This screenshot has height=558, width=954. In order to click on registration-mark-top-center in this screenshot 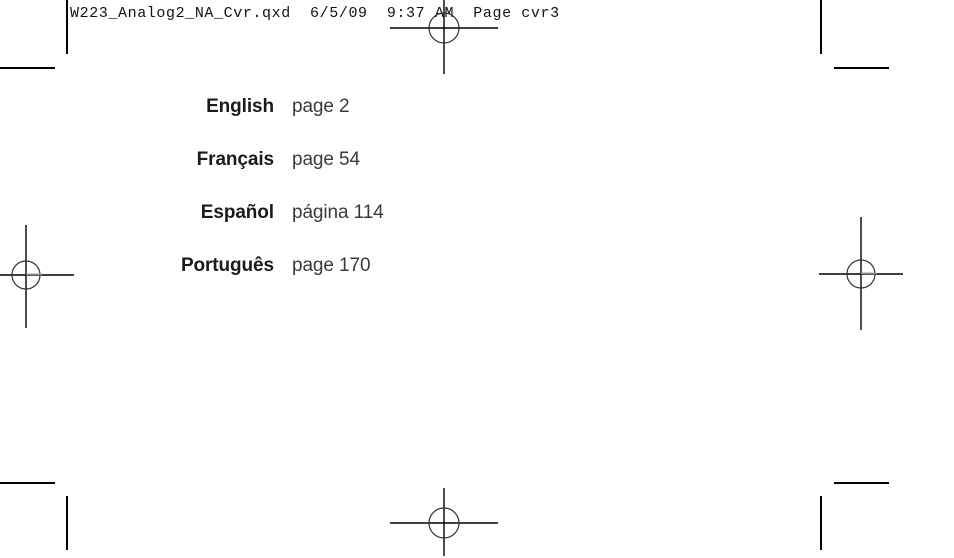, I will do `click(444, 38)`.